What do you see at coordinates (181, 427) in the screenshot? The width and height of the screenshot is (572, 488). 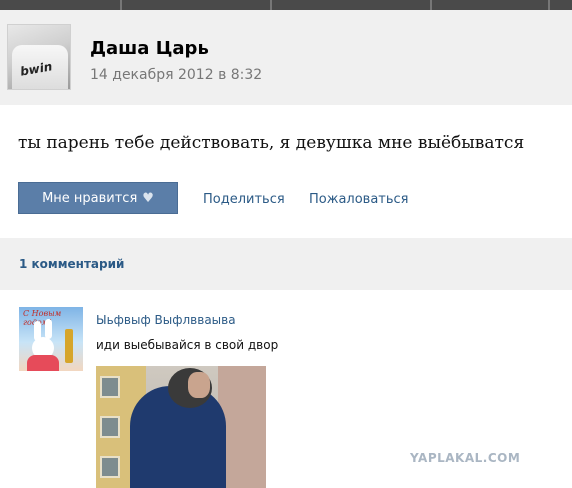 I see `comment-photo` at bounding box center [181, 427].